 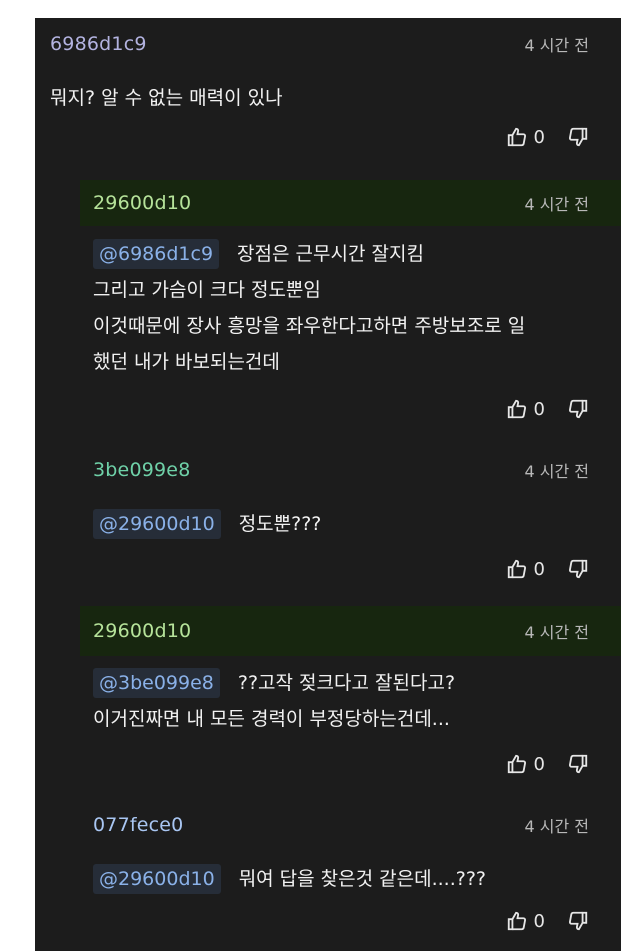 I want to click on comment-author: 3be099e8, so click(x=141, y=470).